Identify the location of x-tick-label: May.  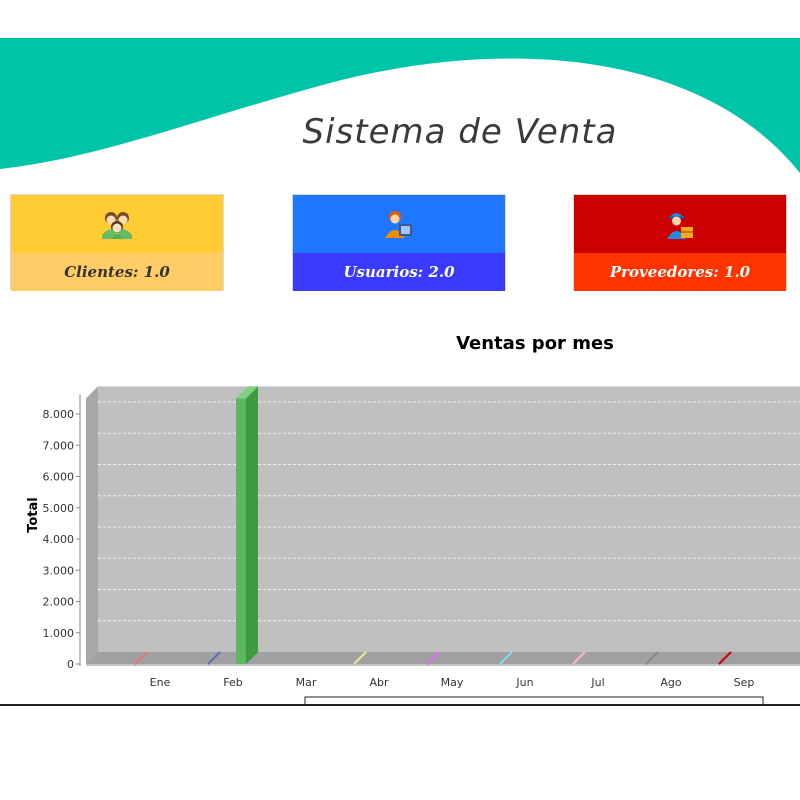
(452, 682).